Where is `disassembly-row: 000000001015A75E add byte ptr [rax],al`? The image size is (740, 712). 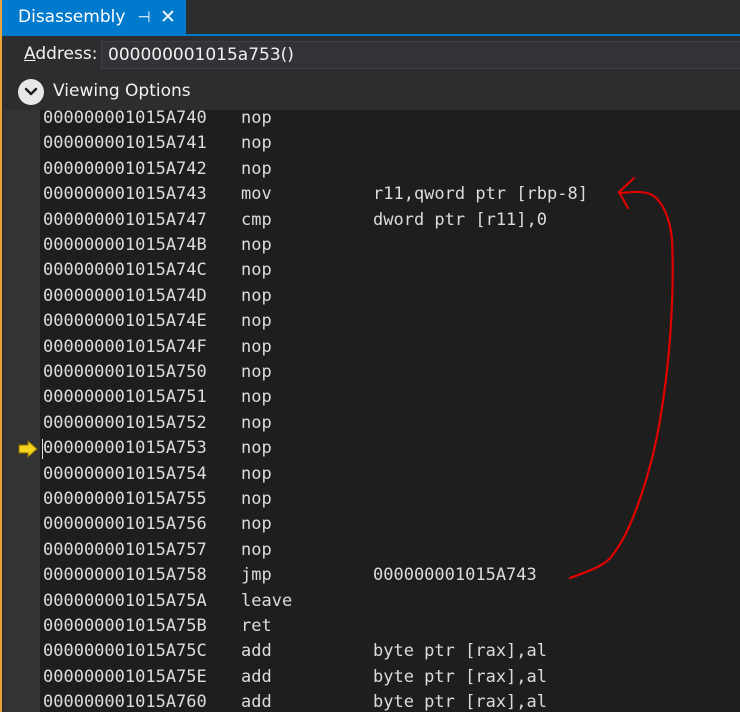
disassembly-row: 000000001015A75E add byte ptr [rax],al is located at coordinates (390, 677).